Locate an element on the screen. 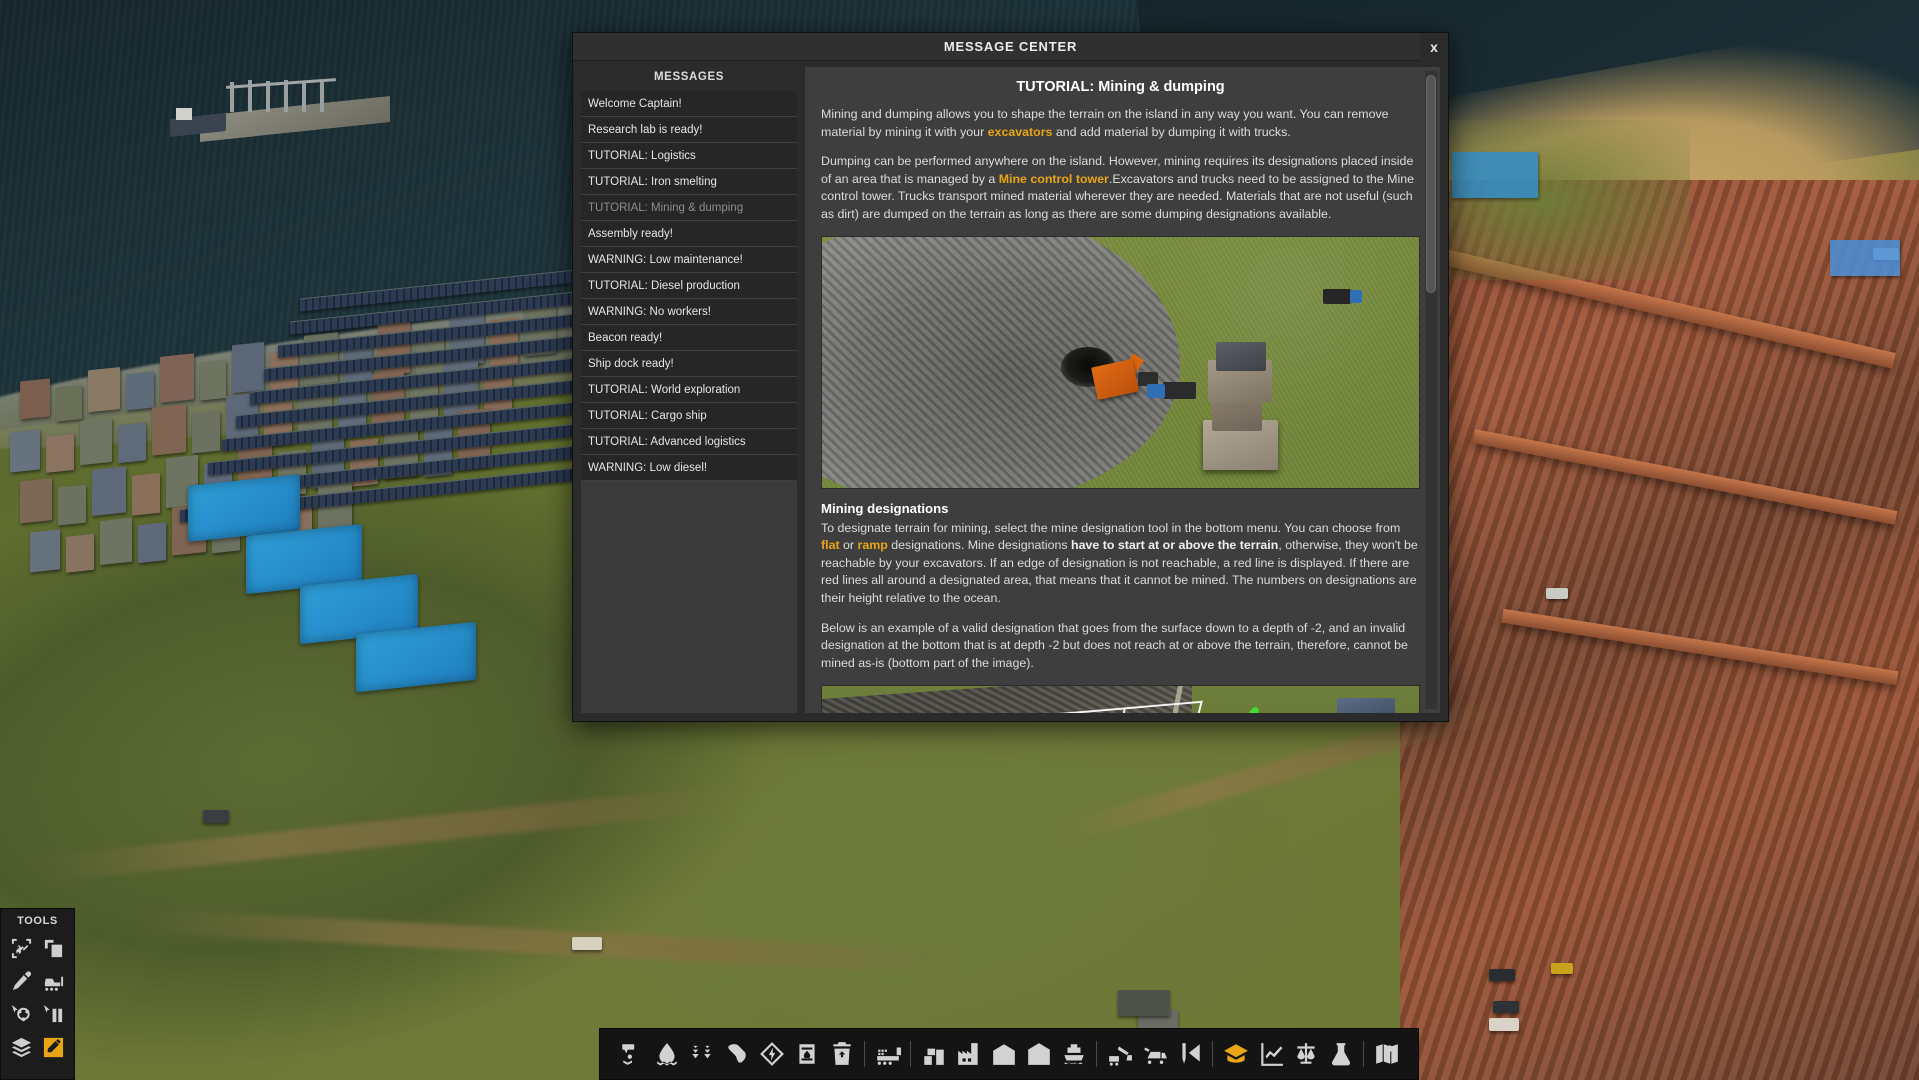  power-icon is located at coordinates (771, 1054).